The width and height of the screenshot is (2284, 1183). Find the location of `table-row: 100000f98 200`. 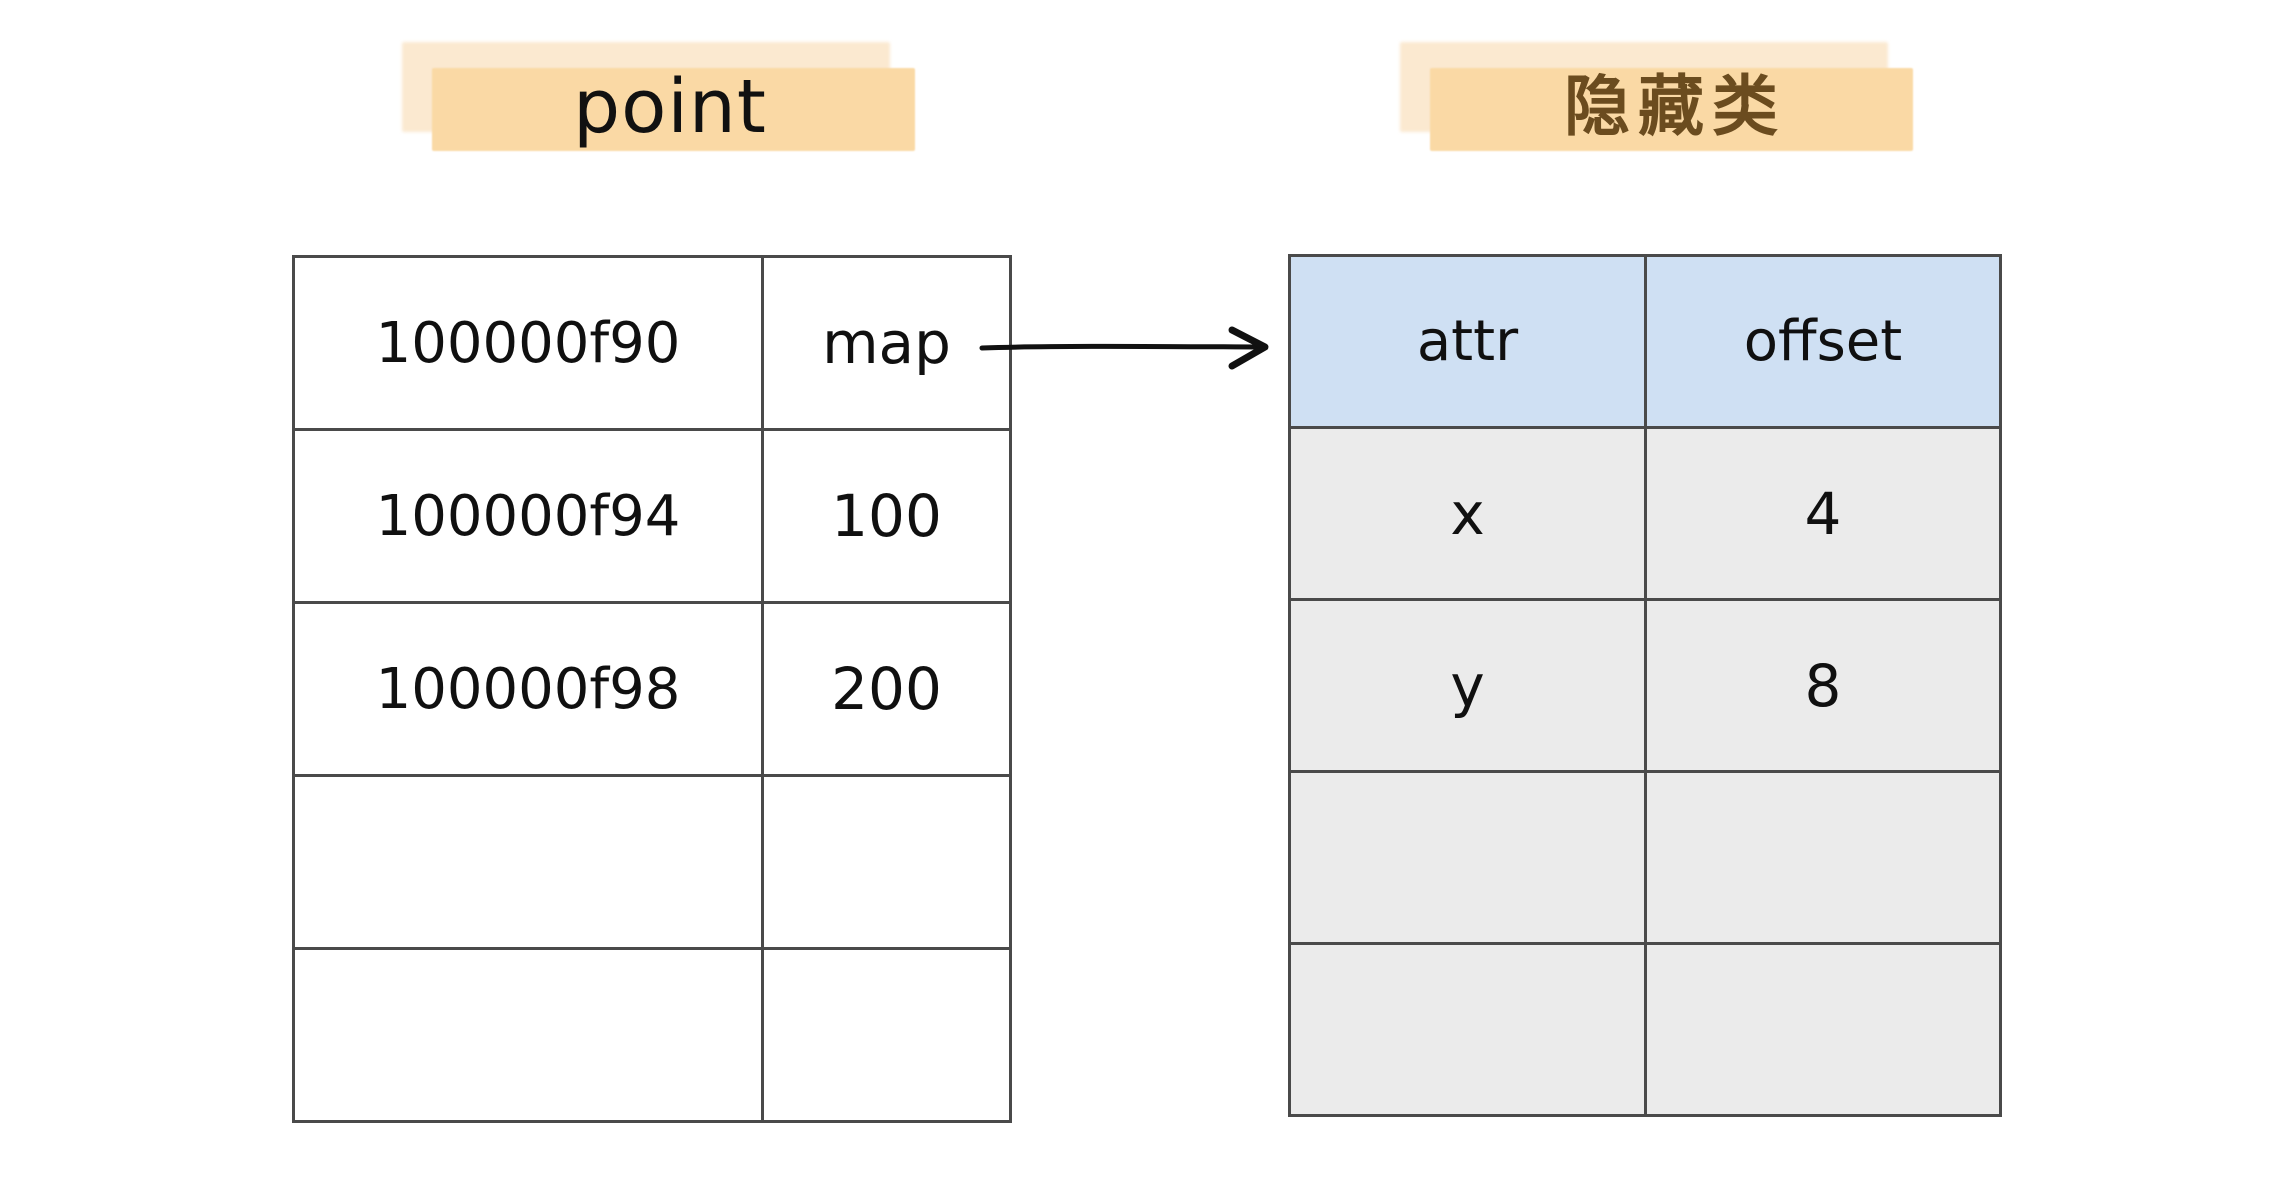

table-row: 100000f98 200 is located at coordinates (652, 689).